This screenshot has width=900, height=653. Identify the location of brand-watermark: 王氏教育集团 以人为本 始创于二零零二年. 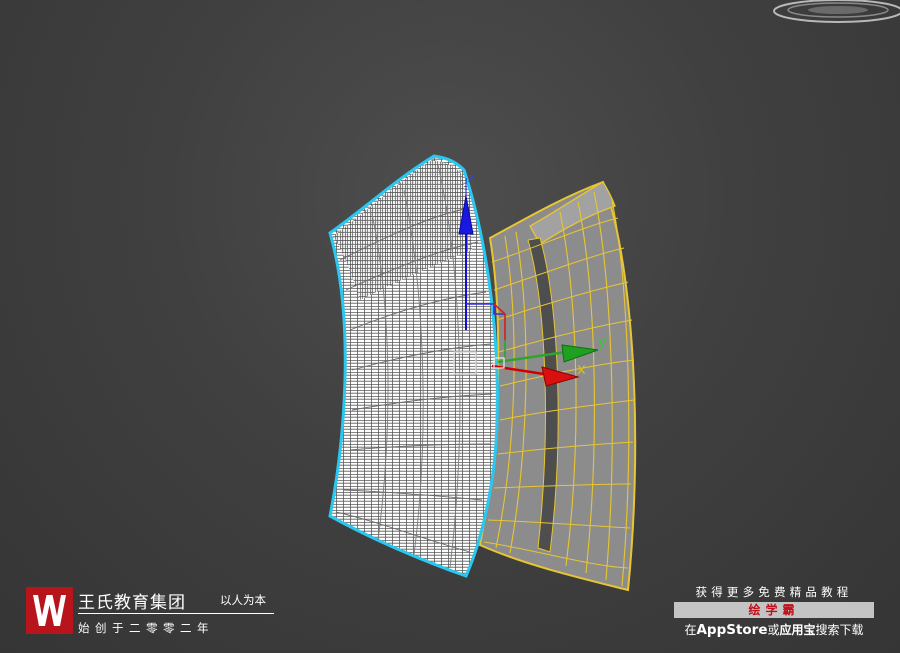
(156, 615).